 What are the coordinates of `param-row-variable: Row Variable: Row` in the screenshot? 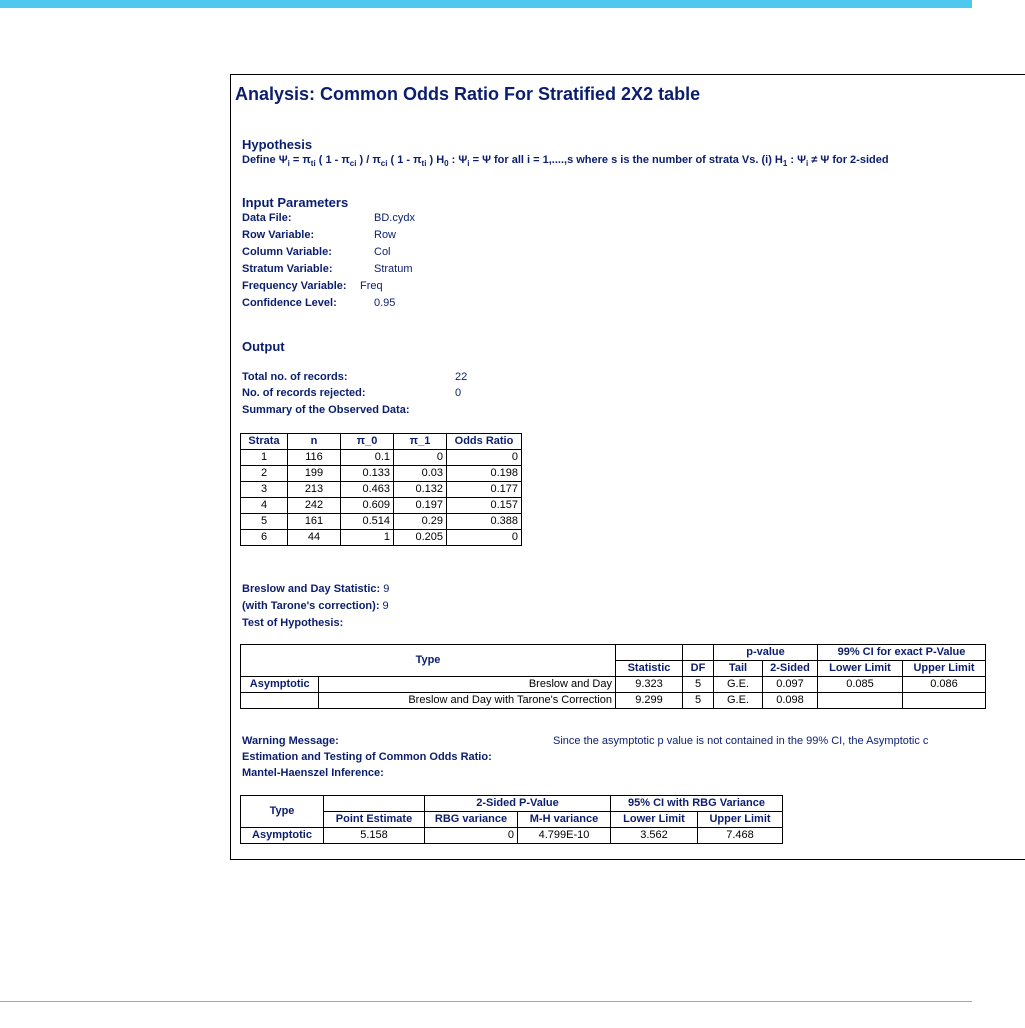 It's located at (319, 235).